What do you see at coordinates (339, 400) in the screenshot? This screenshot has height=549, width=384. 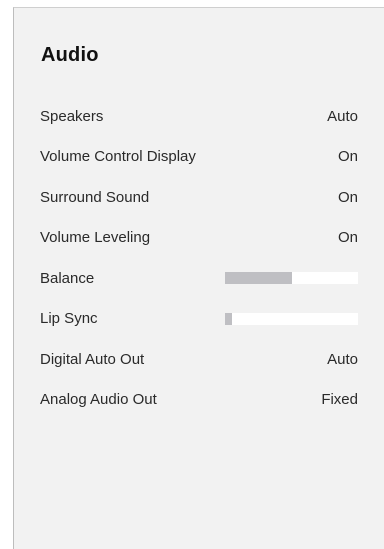 I see `setting-value: Fixed` at bounding box center [339, 400].